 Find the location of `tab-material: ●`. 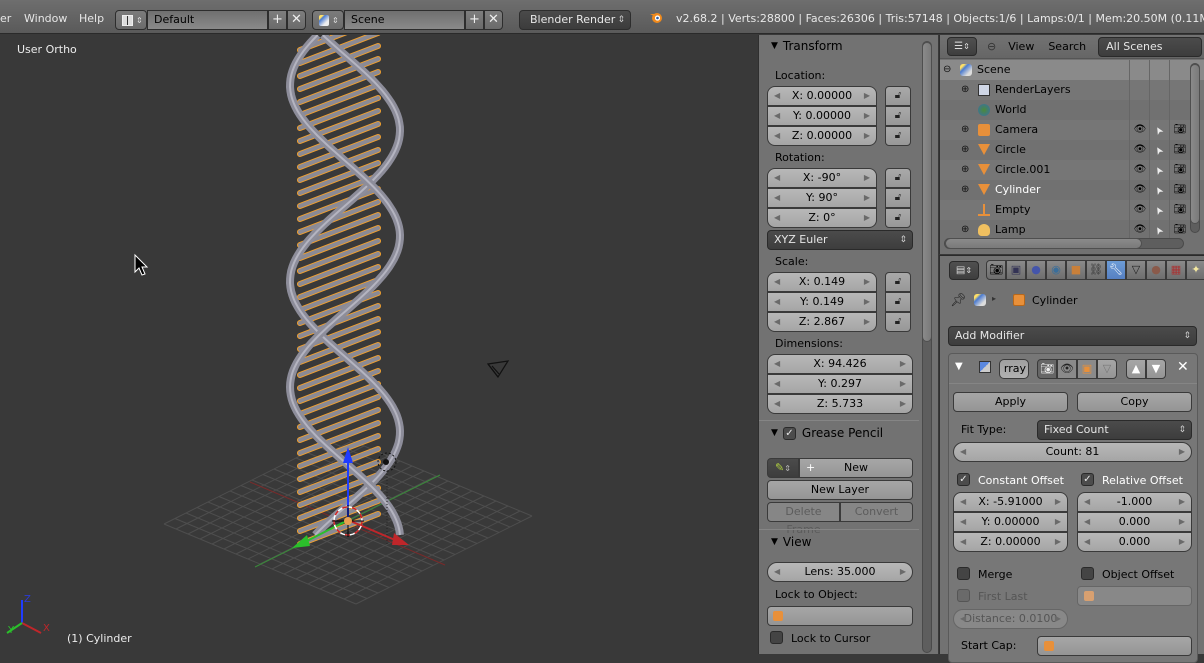

tab-material: ● is located at coordinates (1156, 270).